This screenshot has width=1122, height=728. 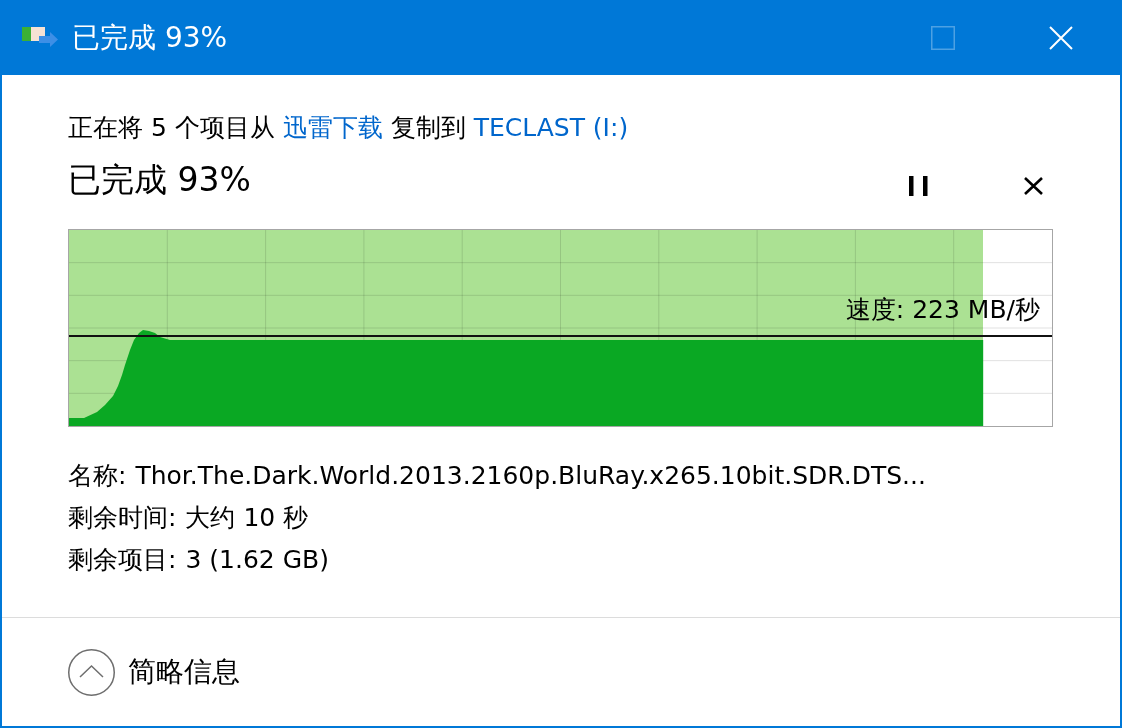 I want to click on progress-percent: 已完成 93%, so click(x=159, y=180).